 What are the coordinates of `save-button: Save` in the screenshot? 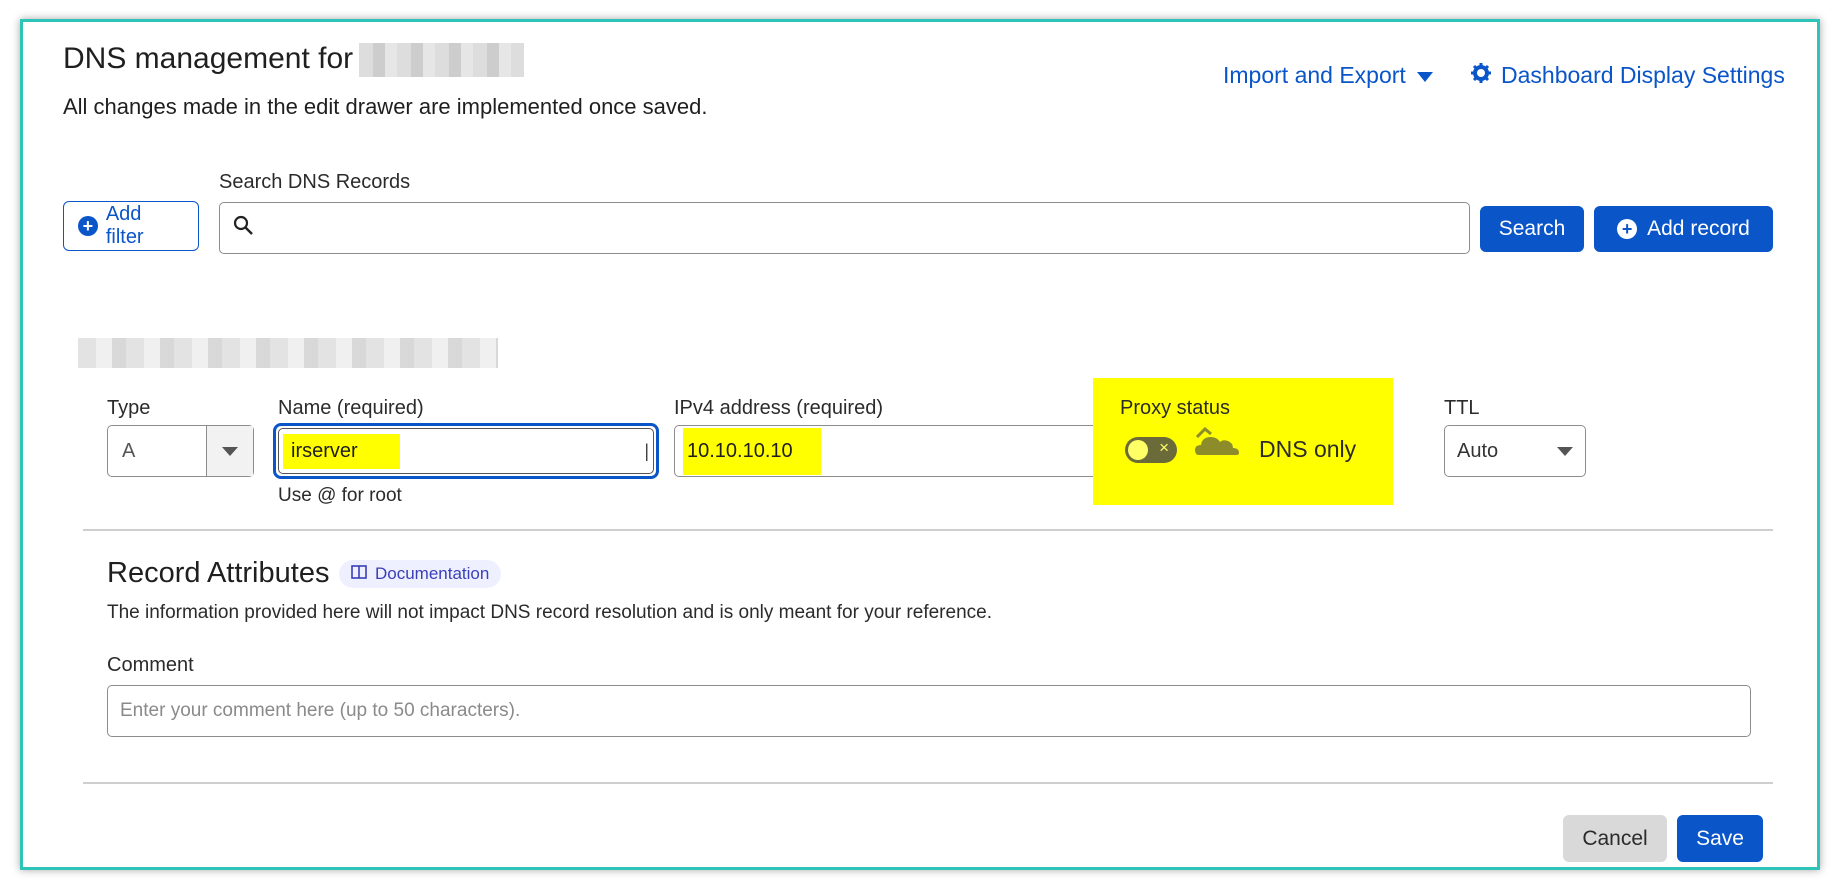 It's located at (1720, 838).